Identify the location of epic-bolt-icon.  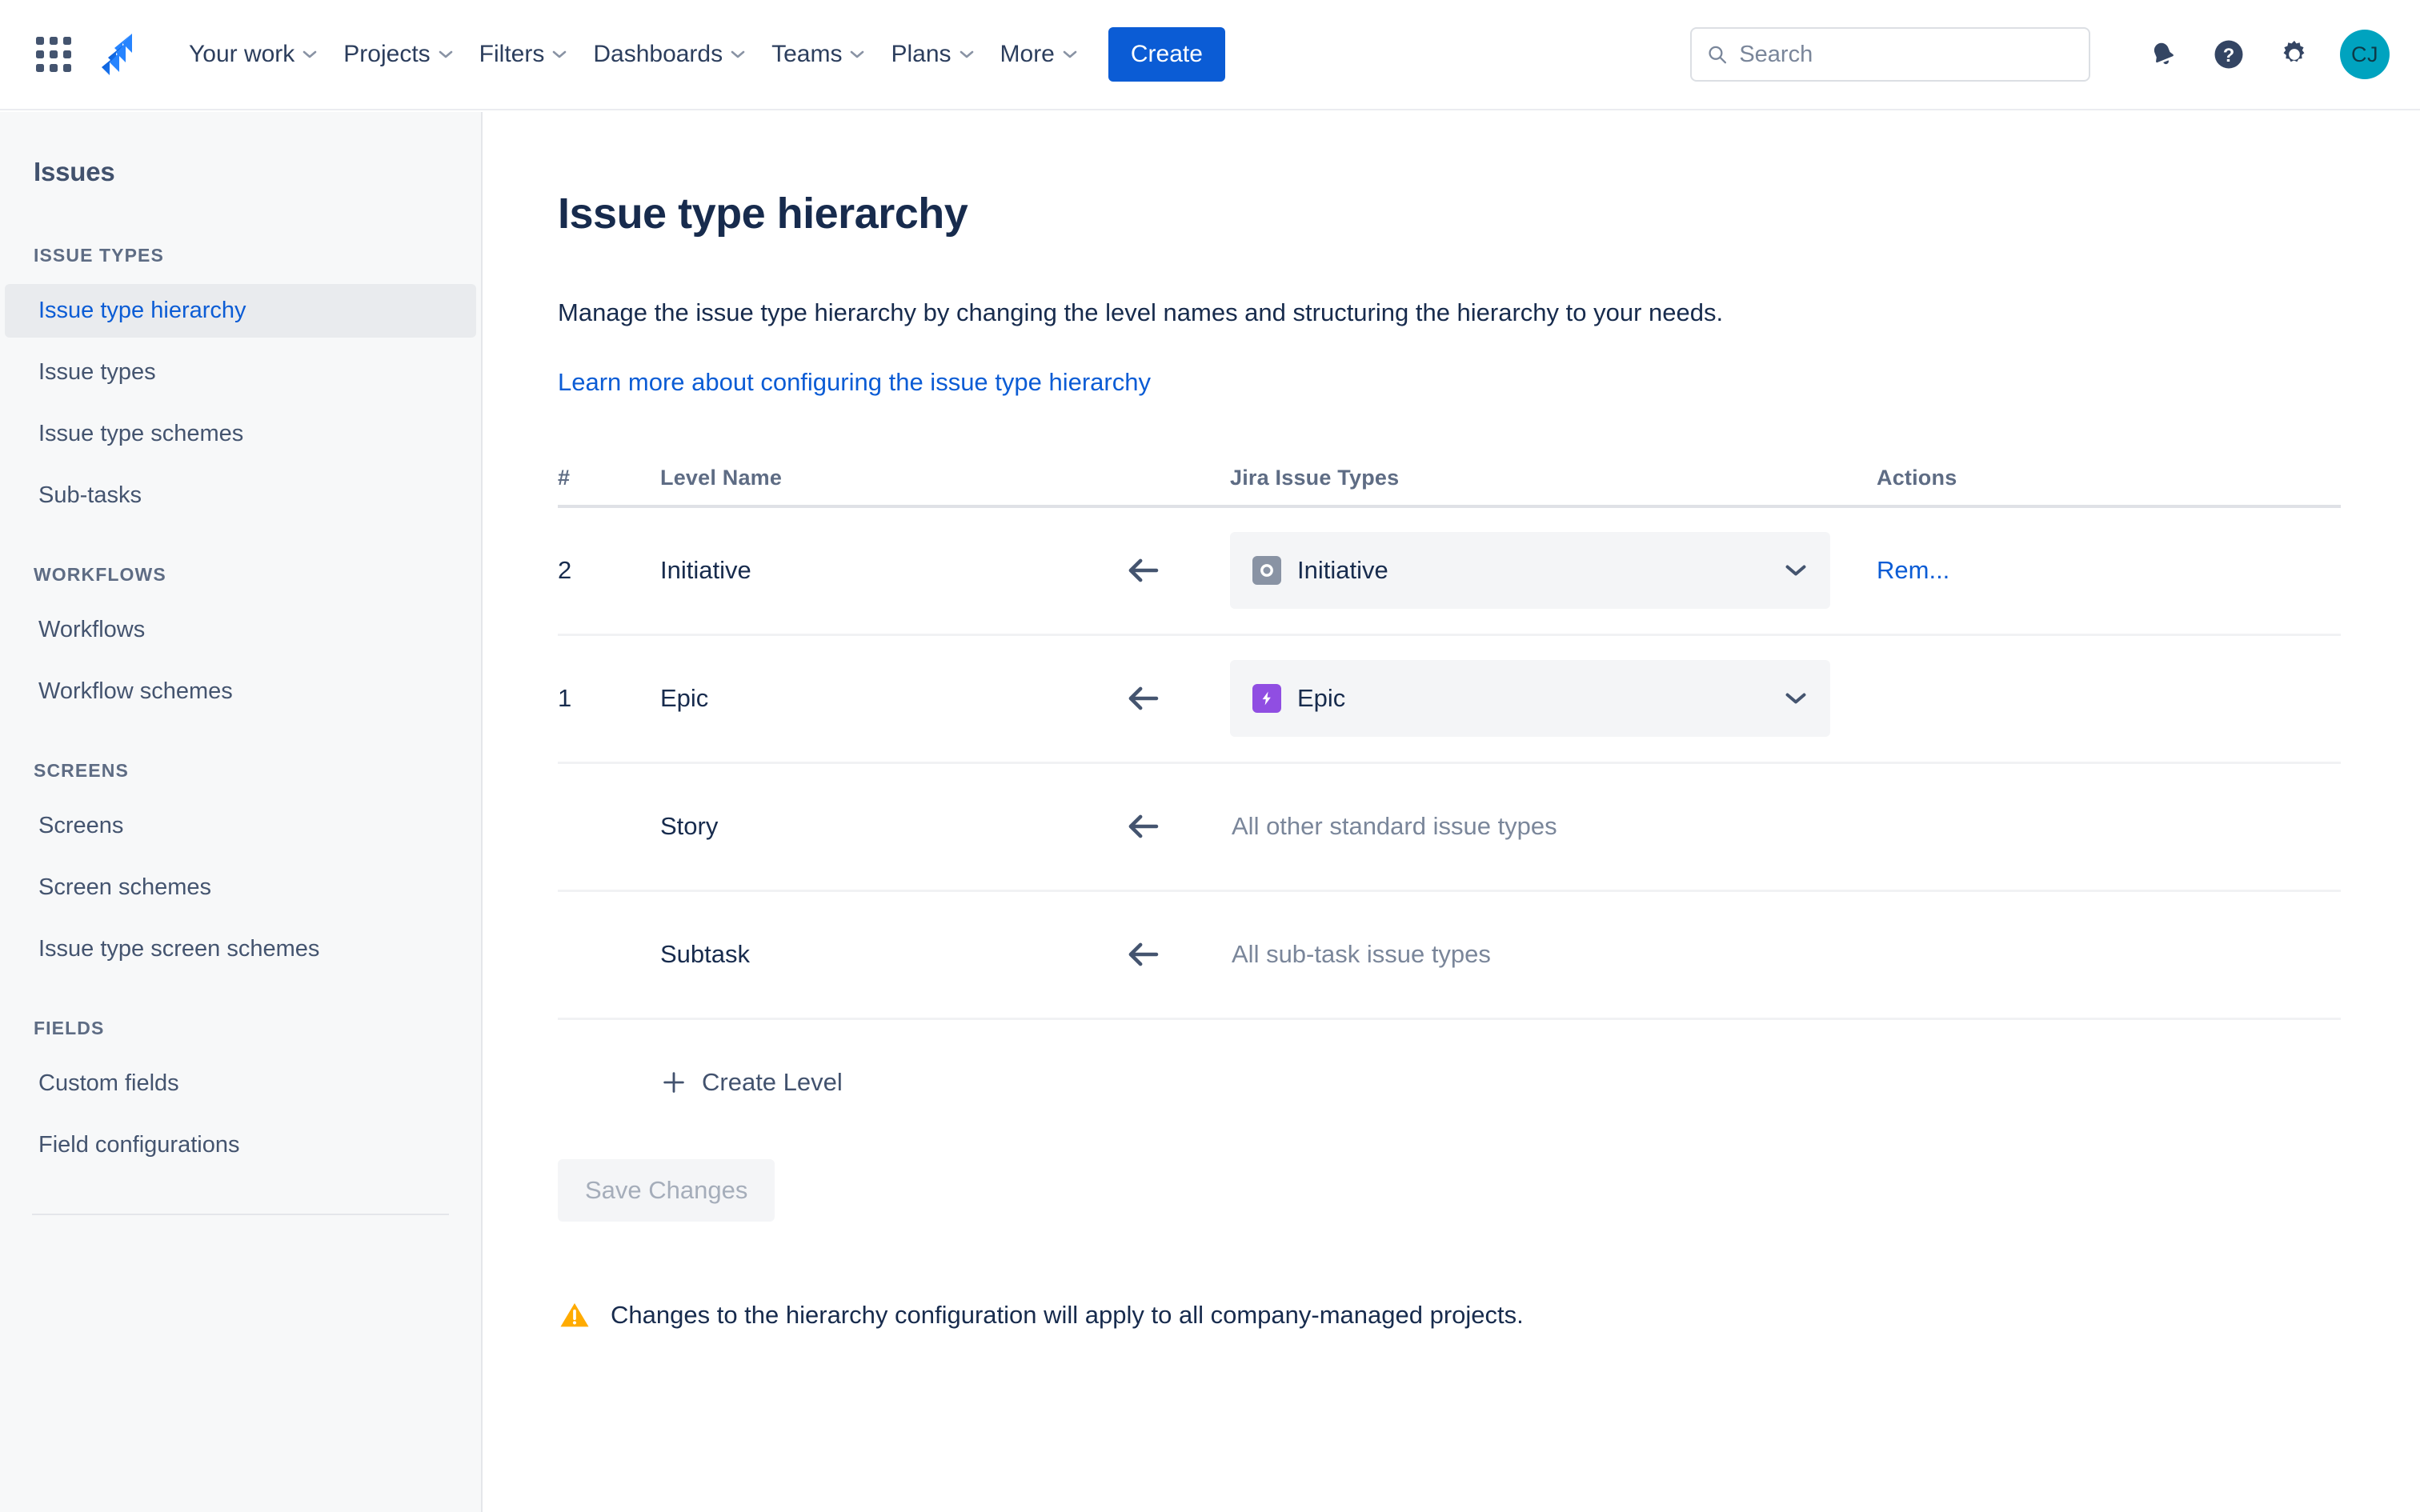
(1266, 699).